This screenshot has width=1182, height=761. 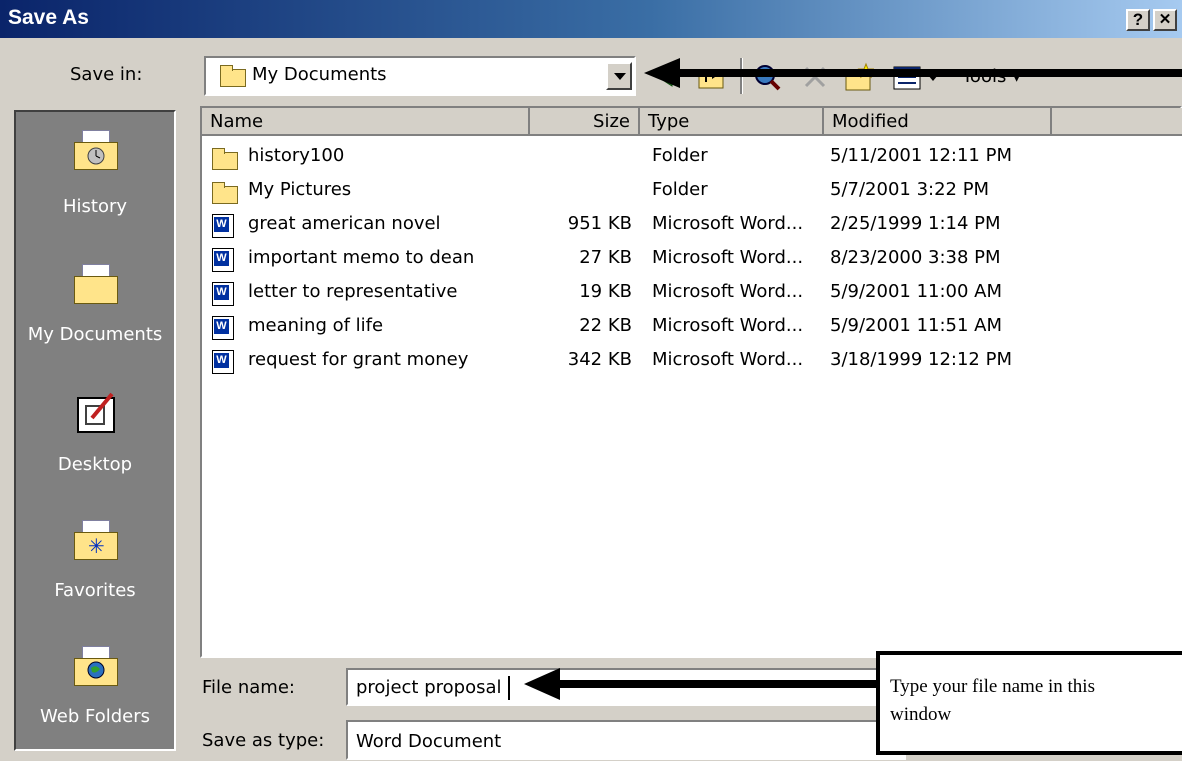 What do you see at coordinates (429, 687) in the screenshot?
I see `file-name-value: project proposal` at bounding box center [429, 687].